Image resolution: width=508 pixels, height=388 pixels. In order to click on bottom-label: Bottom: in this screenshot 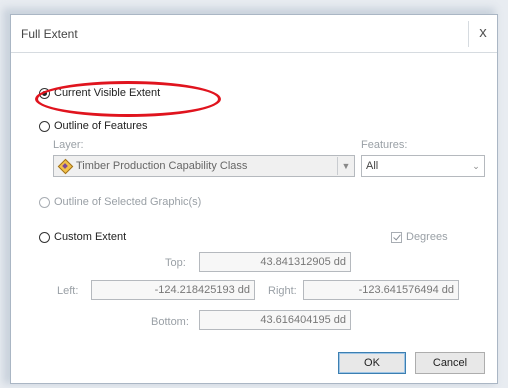, I will do `click(170, 322)`.